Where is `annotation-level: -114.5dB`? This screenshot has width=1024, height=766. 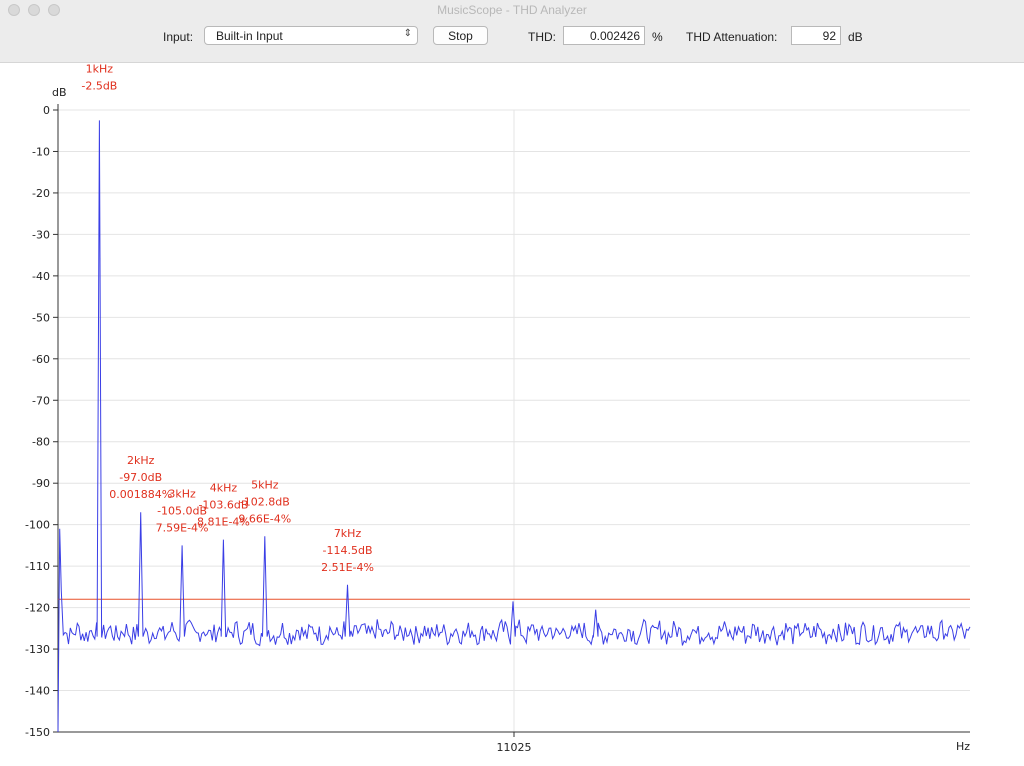
annotation-level: -114.5dB is located at coordinates (348, 550).